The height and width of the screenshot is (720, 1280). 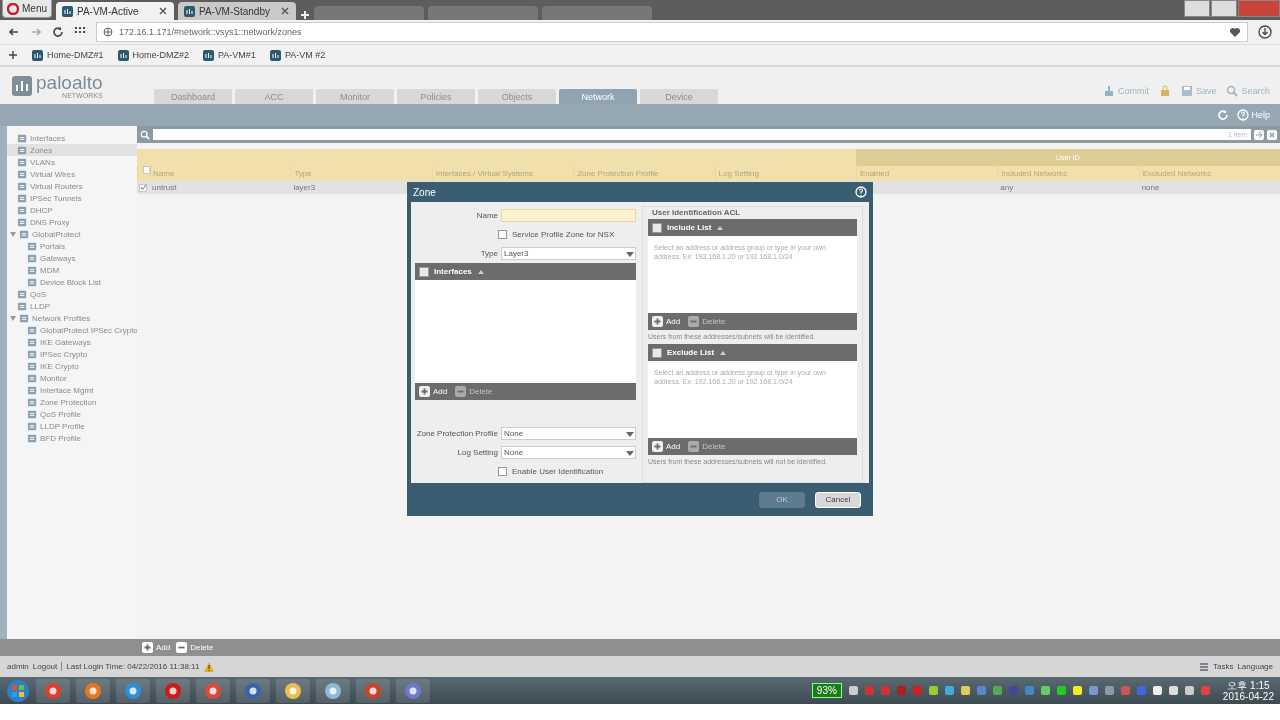 I want to click on sidebar-item: Portals, so click(x=77, y=246).